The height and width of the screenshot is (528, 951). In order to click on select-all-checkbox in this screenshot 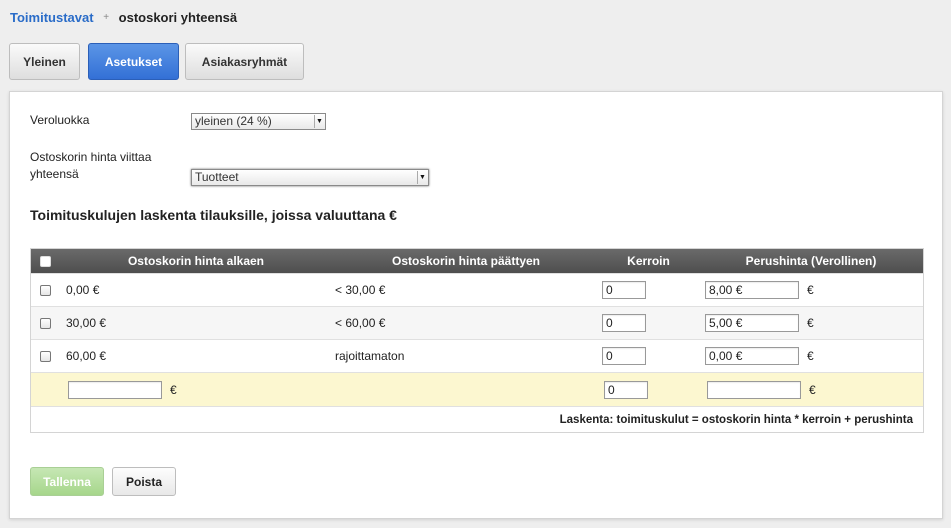, I will do `click(45, 261)`.